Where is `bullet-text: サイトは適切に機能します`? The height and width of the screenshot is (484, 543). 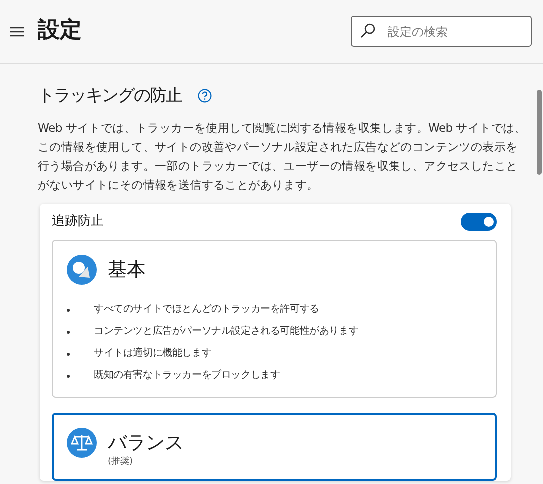 bullet-text: サイトは適切に機能します is located at coordinates (153, 353).